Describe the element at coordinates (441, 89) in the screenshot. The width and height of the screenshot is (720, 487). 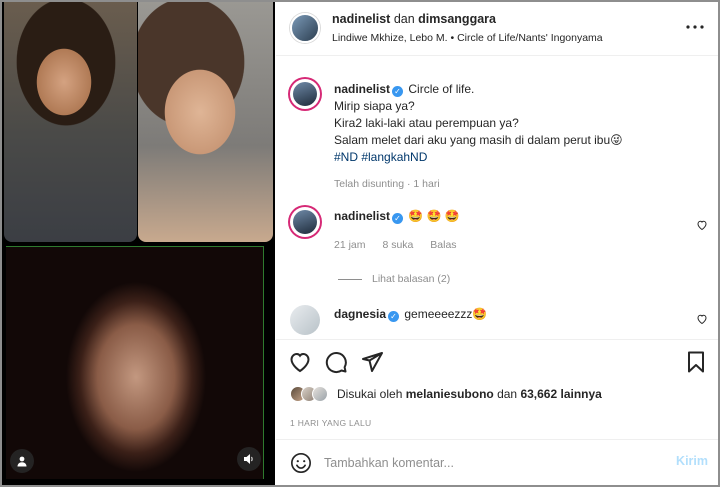
I see `caption-line: Circle of life.` at that location.